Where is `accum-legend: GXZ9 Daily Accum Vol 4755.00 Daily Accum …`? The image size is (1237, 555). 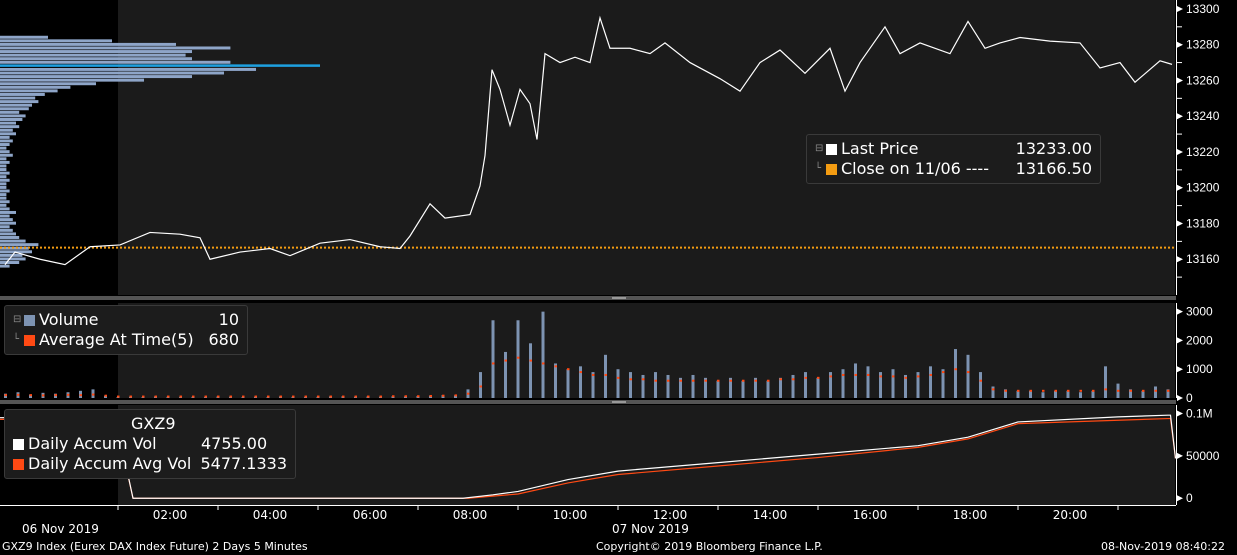 accum-legend: GXZ9 Daily Accum Vol 4755.00 Daily Accum … is located at coordinates (150, 444).